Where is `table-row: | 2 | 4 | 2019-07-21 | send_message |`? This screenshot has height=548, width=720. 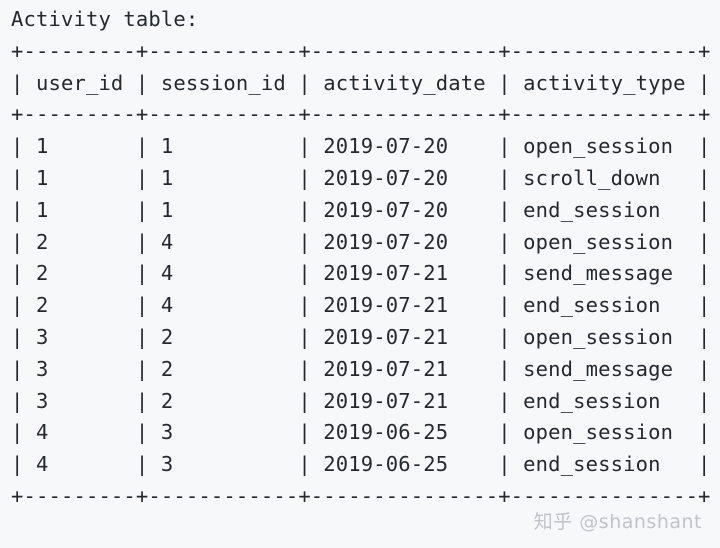 table-row: | 2 | 4 | 2019-07-21 | send_message | is located at coordinates (361, 273).